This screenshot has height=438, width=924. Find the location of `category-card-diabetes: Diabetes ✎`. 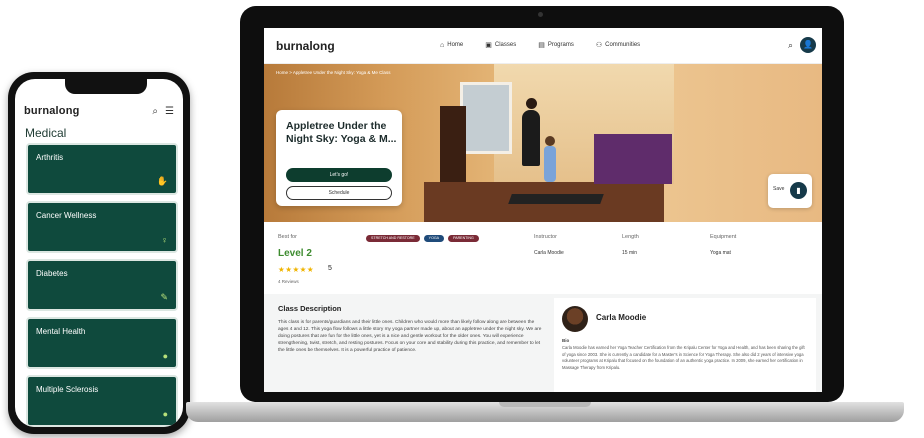

category-card-diabetes: Diabetes ✎ is located at coordinates (102, 285).